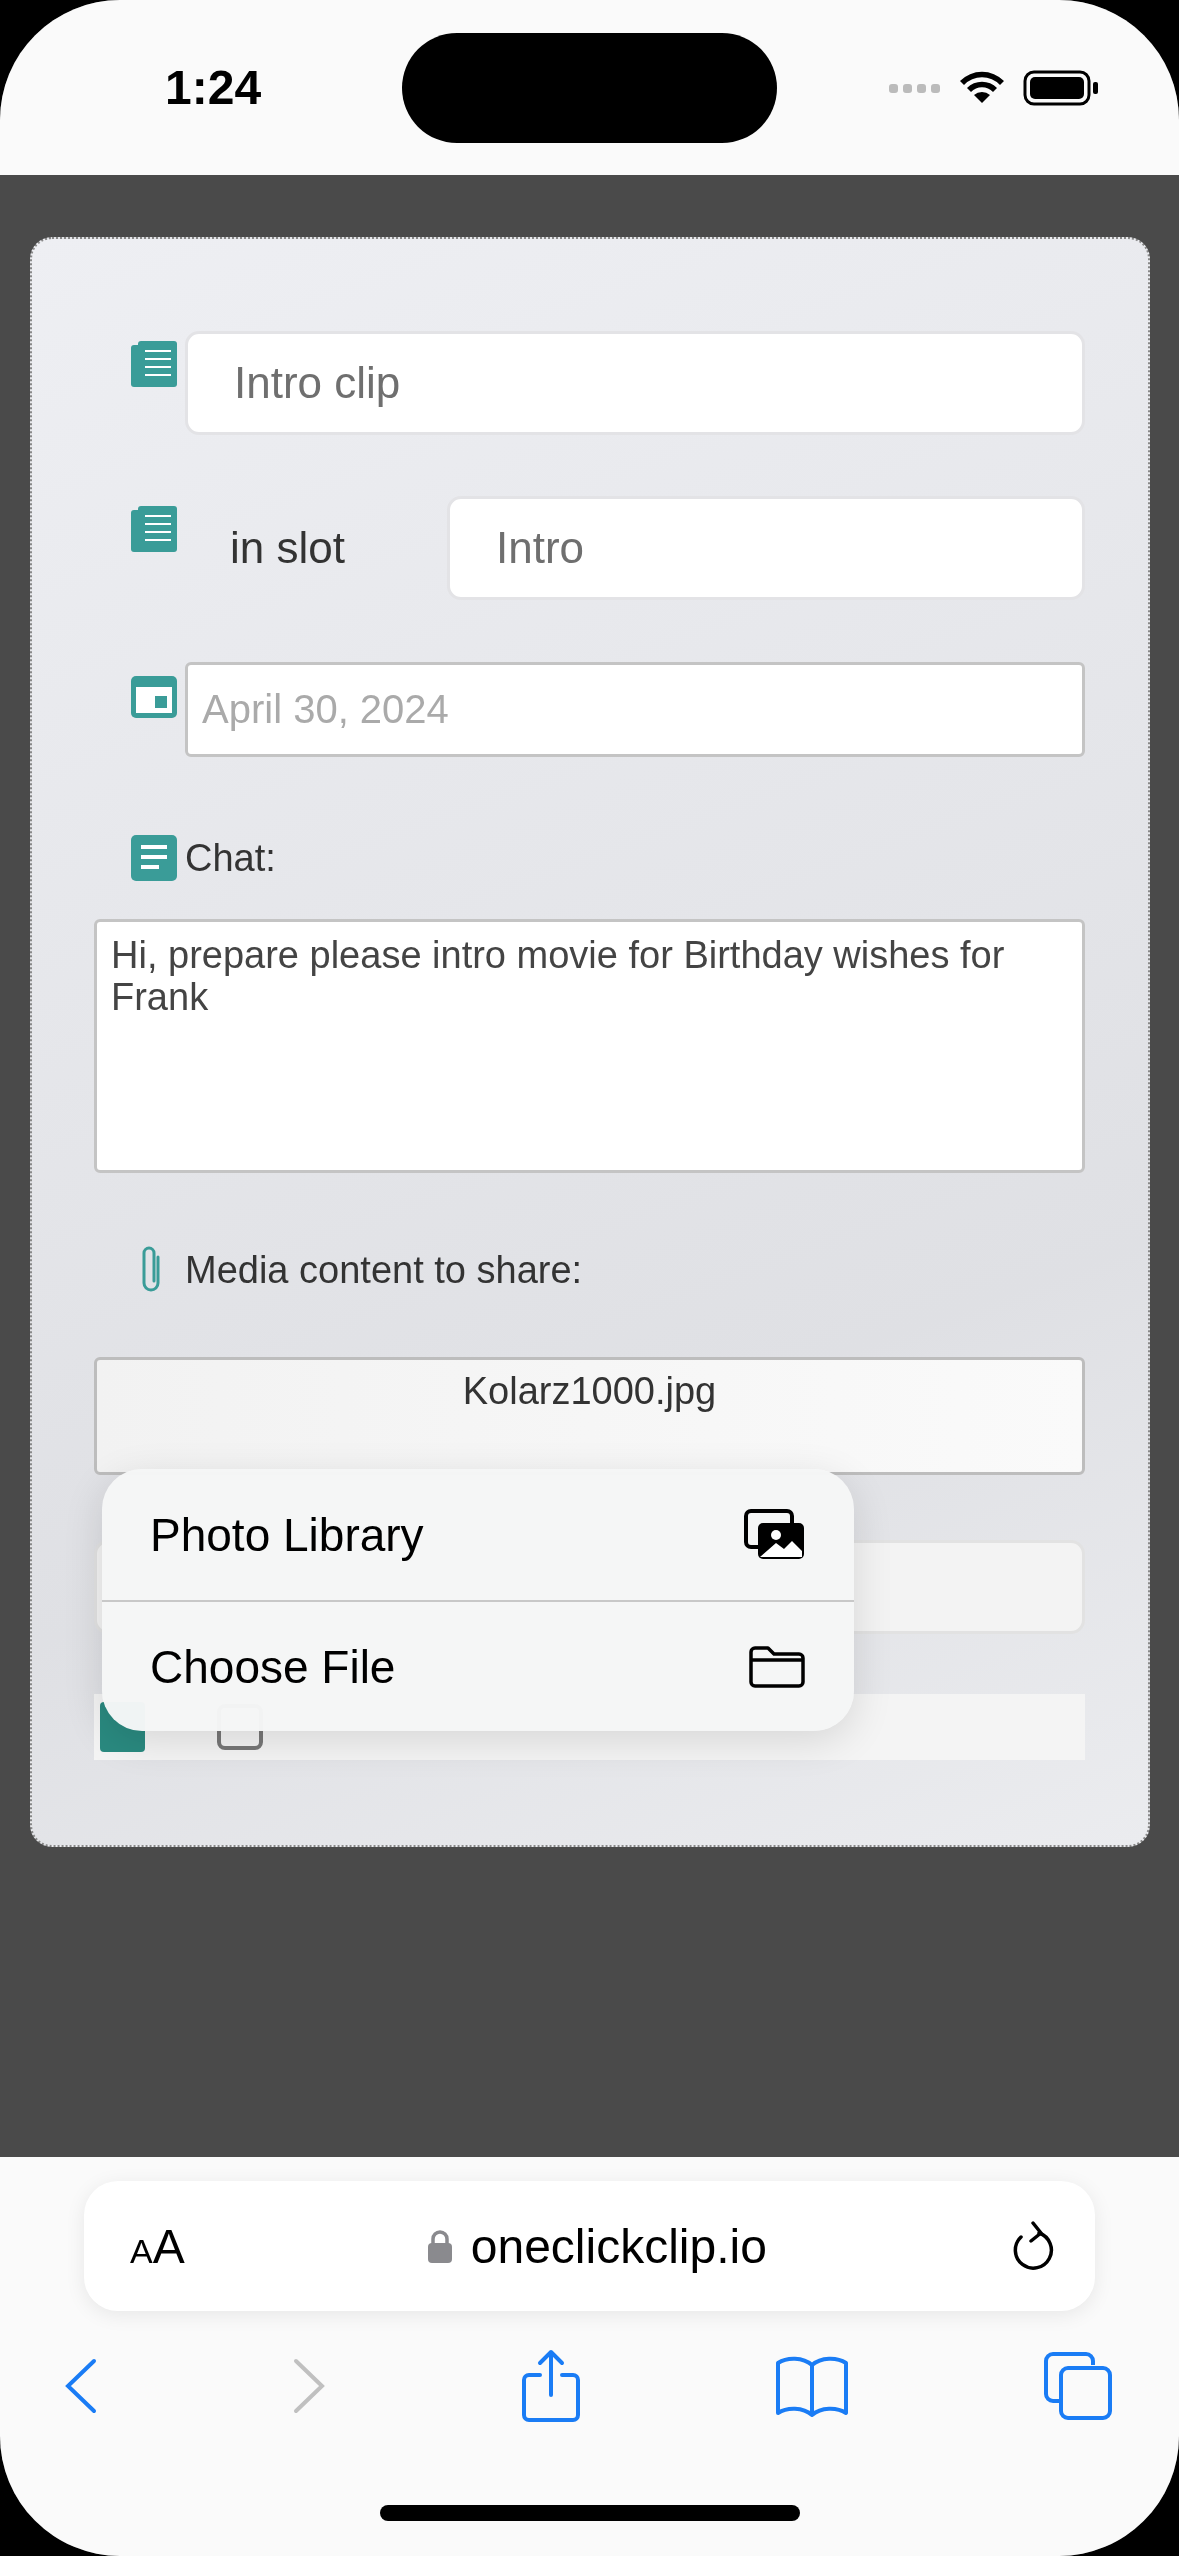 This screenshot has height=2556, width=1179. I want to click on date-field: April 30, 2024, so click(635, 709).